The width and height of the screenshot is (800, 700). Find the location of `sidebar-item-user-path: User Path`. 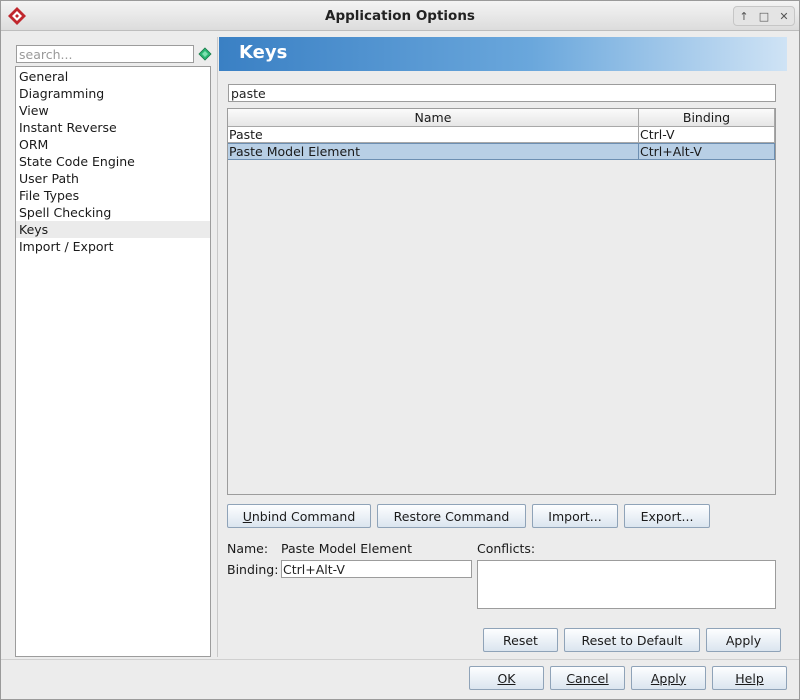

sidebar-item-user-path: User Path is located at coordinates (113, 178).